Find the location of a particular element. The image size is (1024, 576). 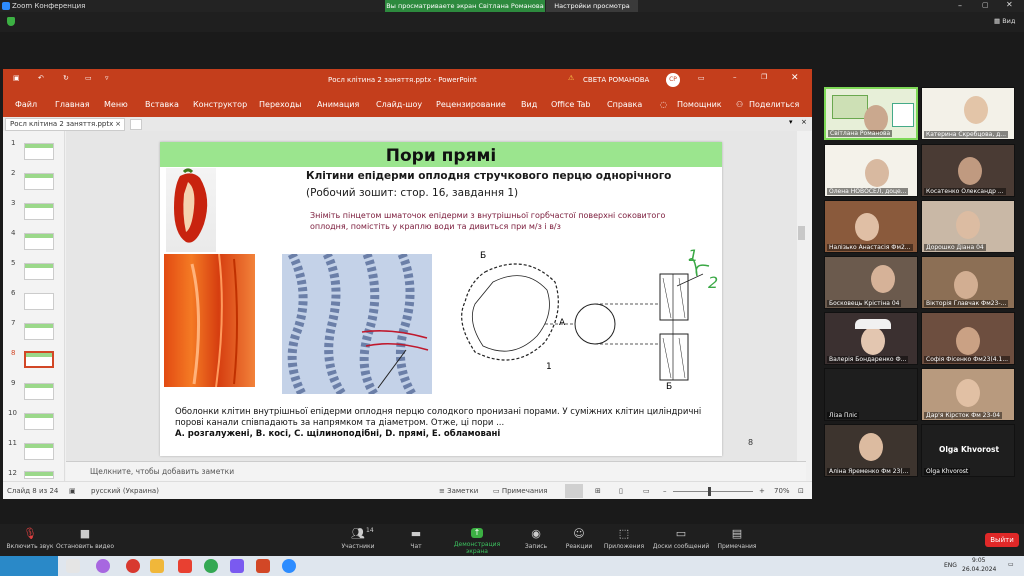

video-button: ■ Остановить видео is located at coordinates (85, 539).